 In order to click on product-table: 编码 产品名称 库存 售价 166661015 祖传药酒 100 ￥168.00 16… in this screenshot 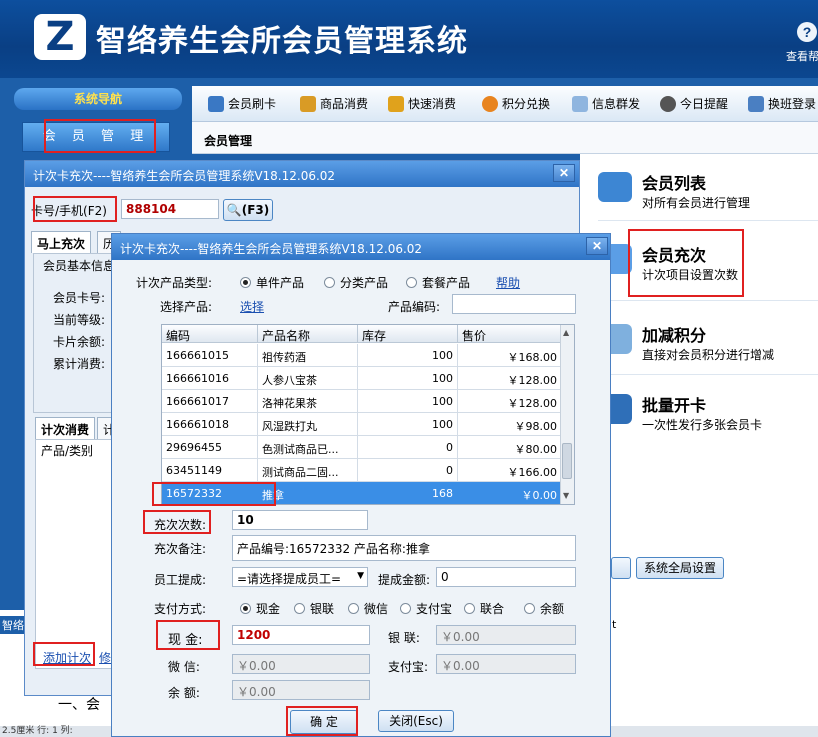, I will do `click(368, 414)`.